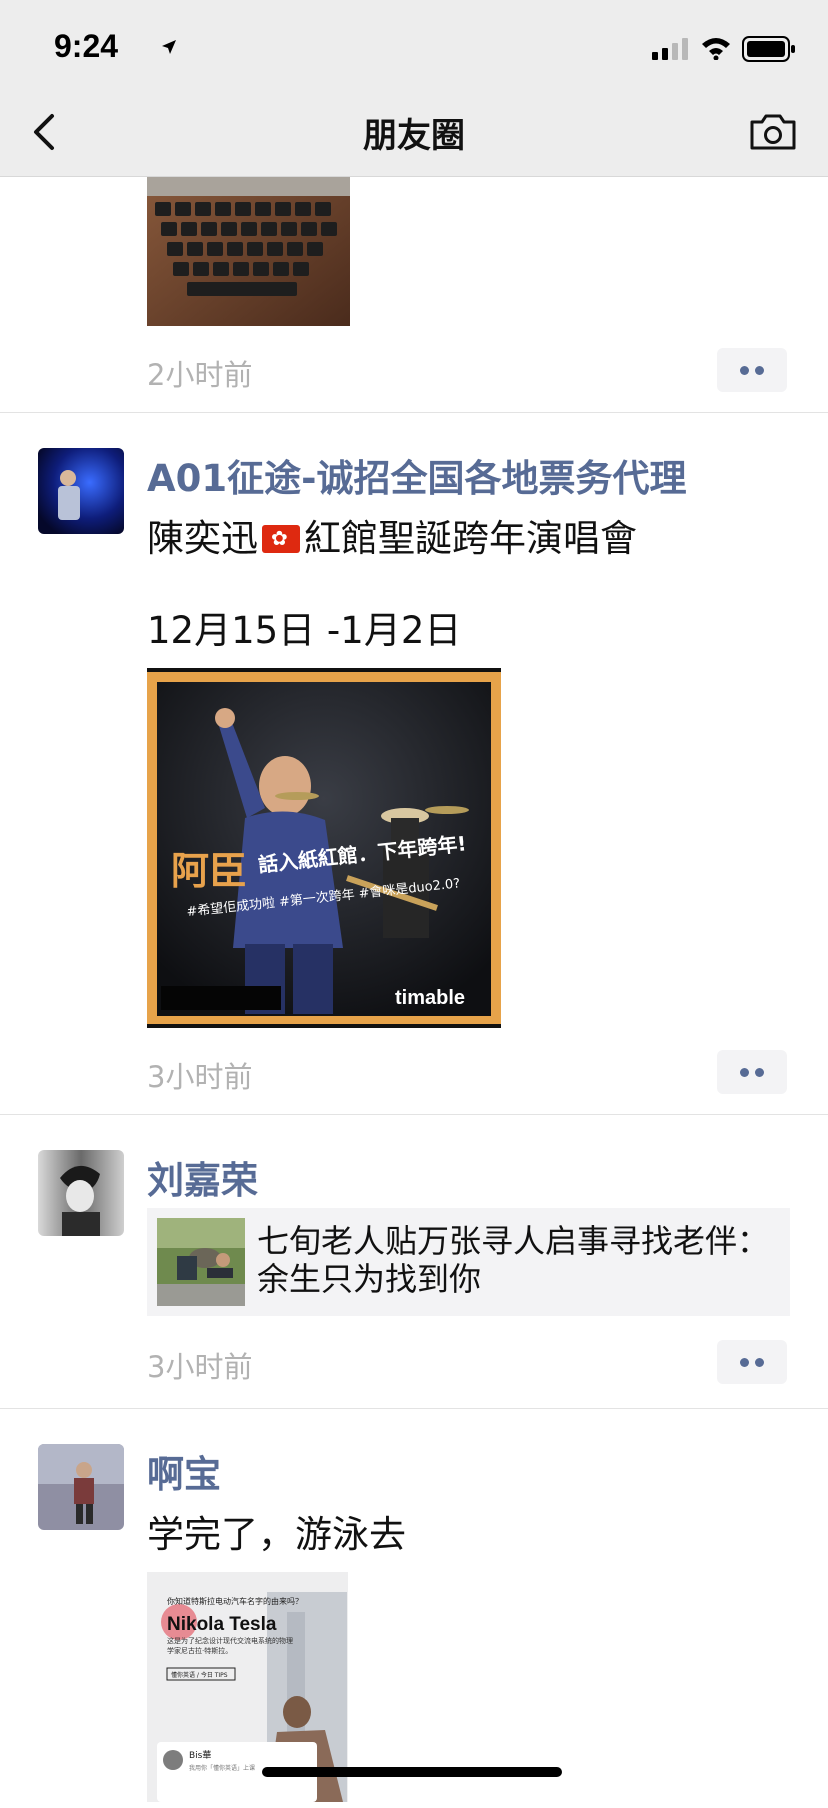  Describe the element at coordinates (209, 871) in the screenshot. I see `overlay-main-text: 阿臣` at that location.